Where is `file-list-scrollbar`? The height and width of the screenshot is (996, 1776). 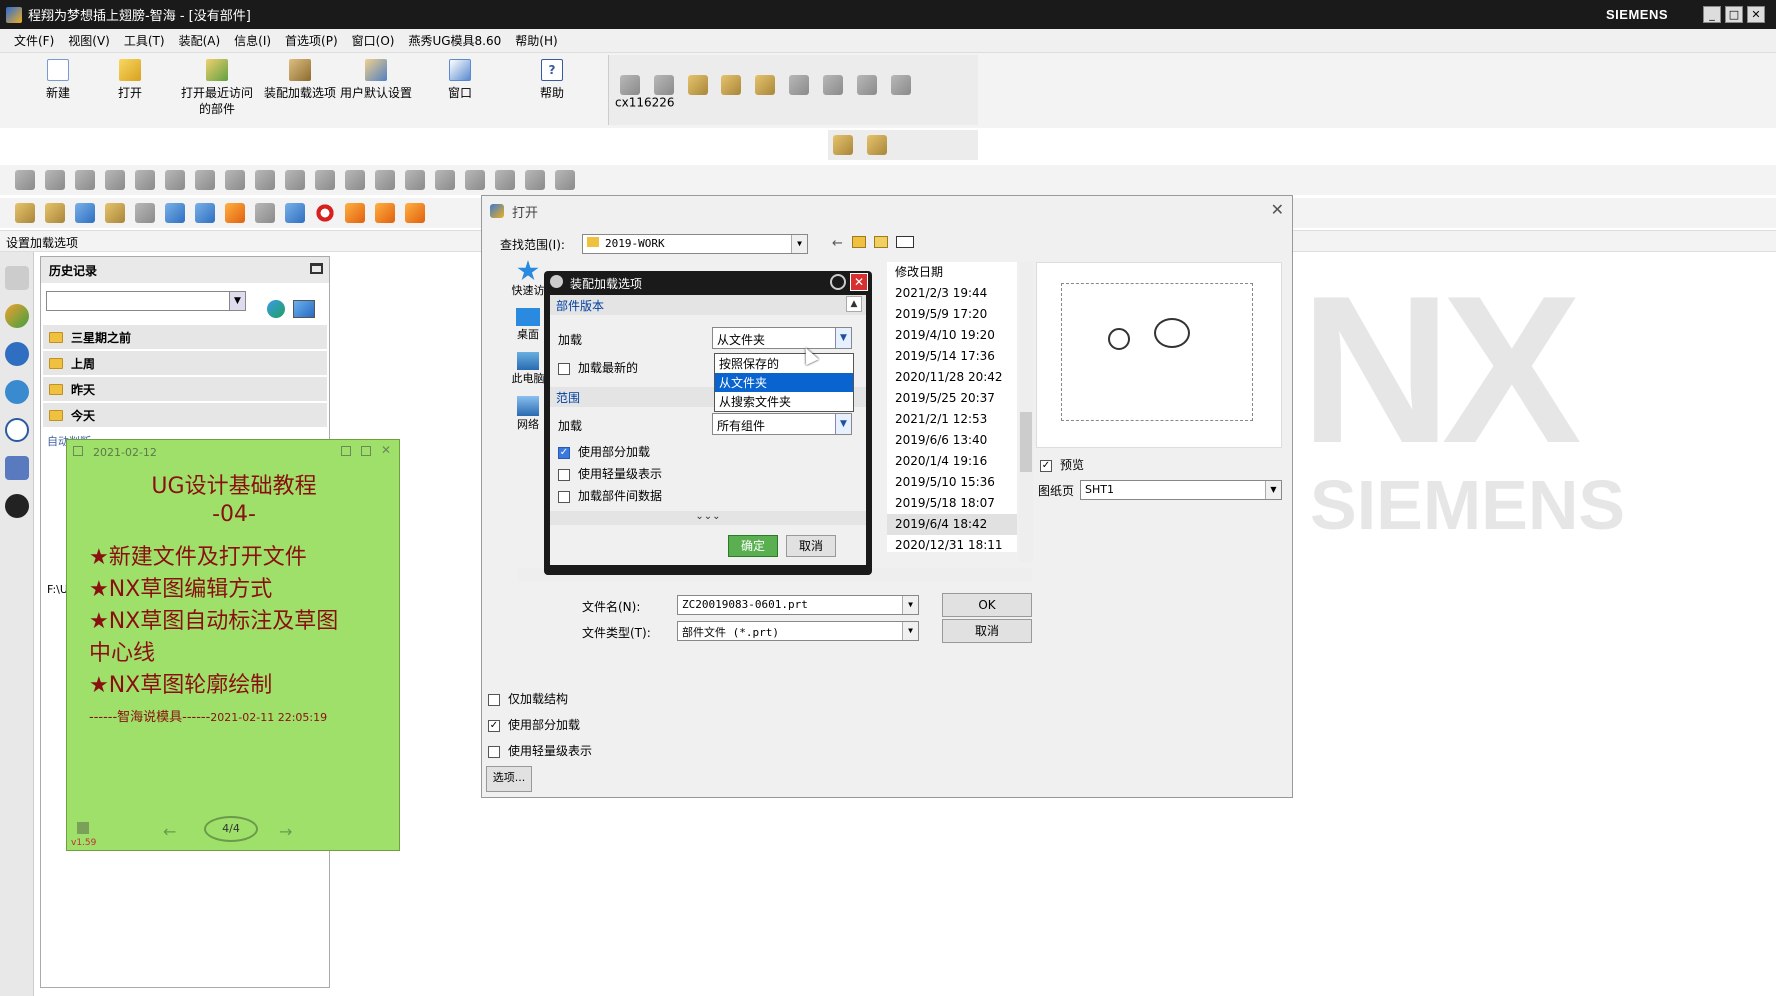
file-list-scrollbar is located at coordinates (1026, 412).